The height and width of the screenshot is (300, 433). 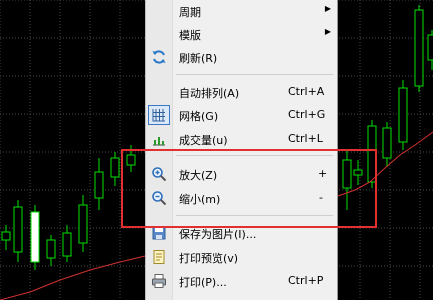 What do you see at coordinates (159, 257) in the screenshot?
I see `print-preview-icon` at bounding box center [159, 257].